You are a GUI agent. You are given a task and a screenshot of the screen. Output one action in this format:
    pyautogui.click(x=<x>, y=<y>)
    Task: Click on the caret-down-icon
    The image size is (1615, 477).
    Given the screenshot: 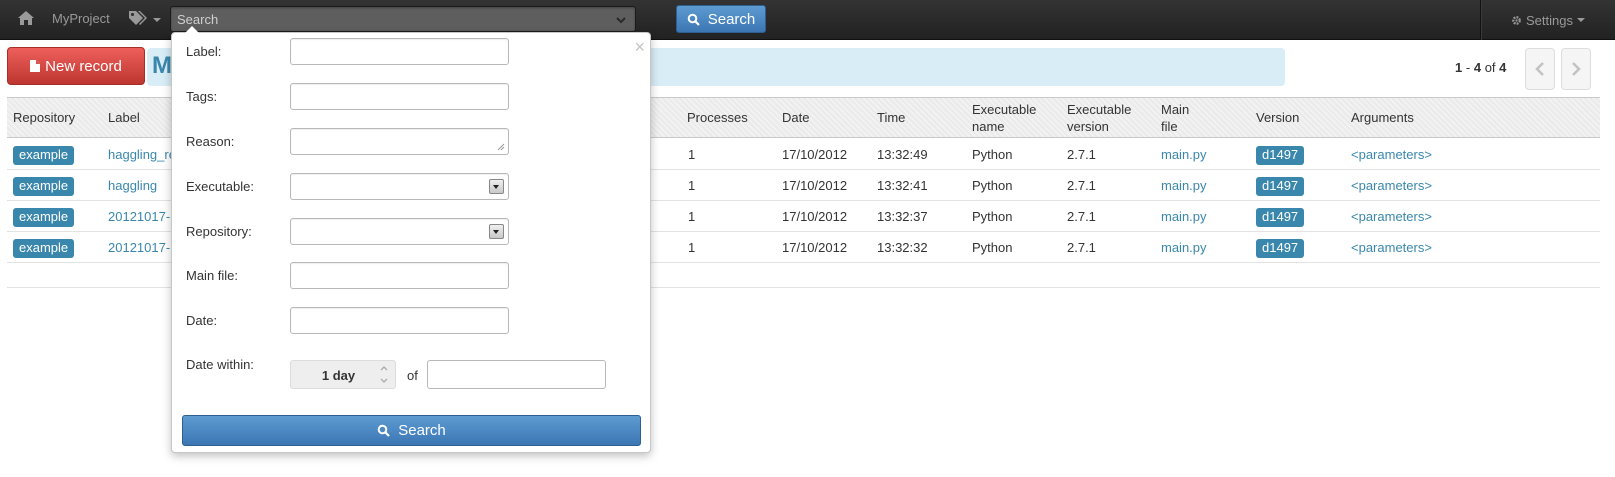 What is the action you would take?
    pyautogui.click(x=157, y=20)
    